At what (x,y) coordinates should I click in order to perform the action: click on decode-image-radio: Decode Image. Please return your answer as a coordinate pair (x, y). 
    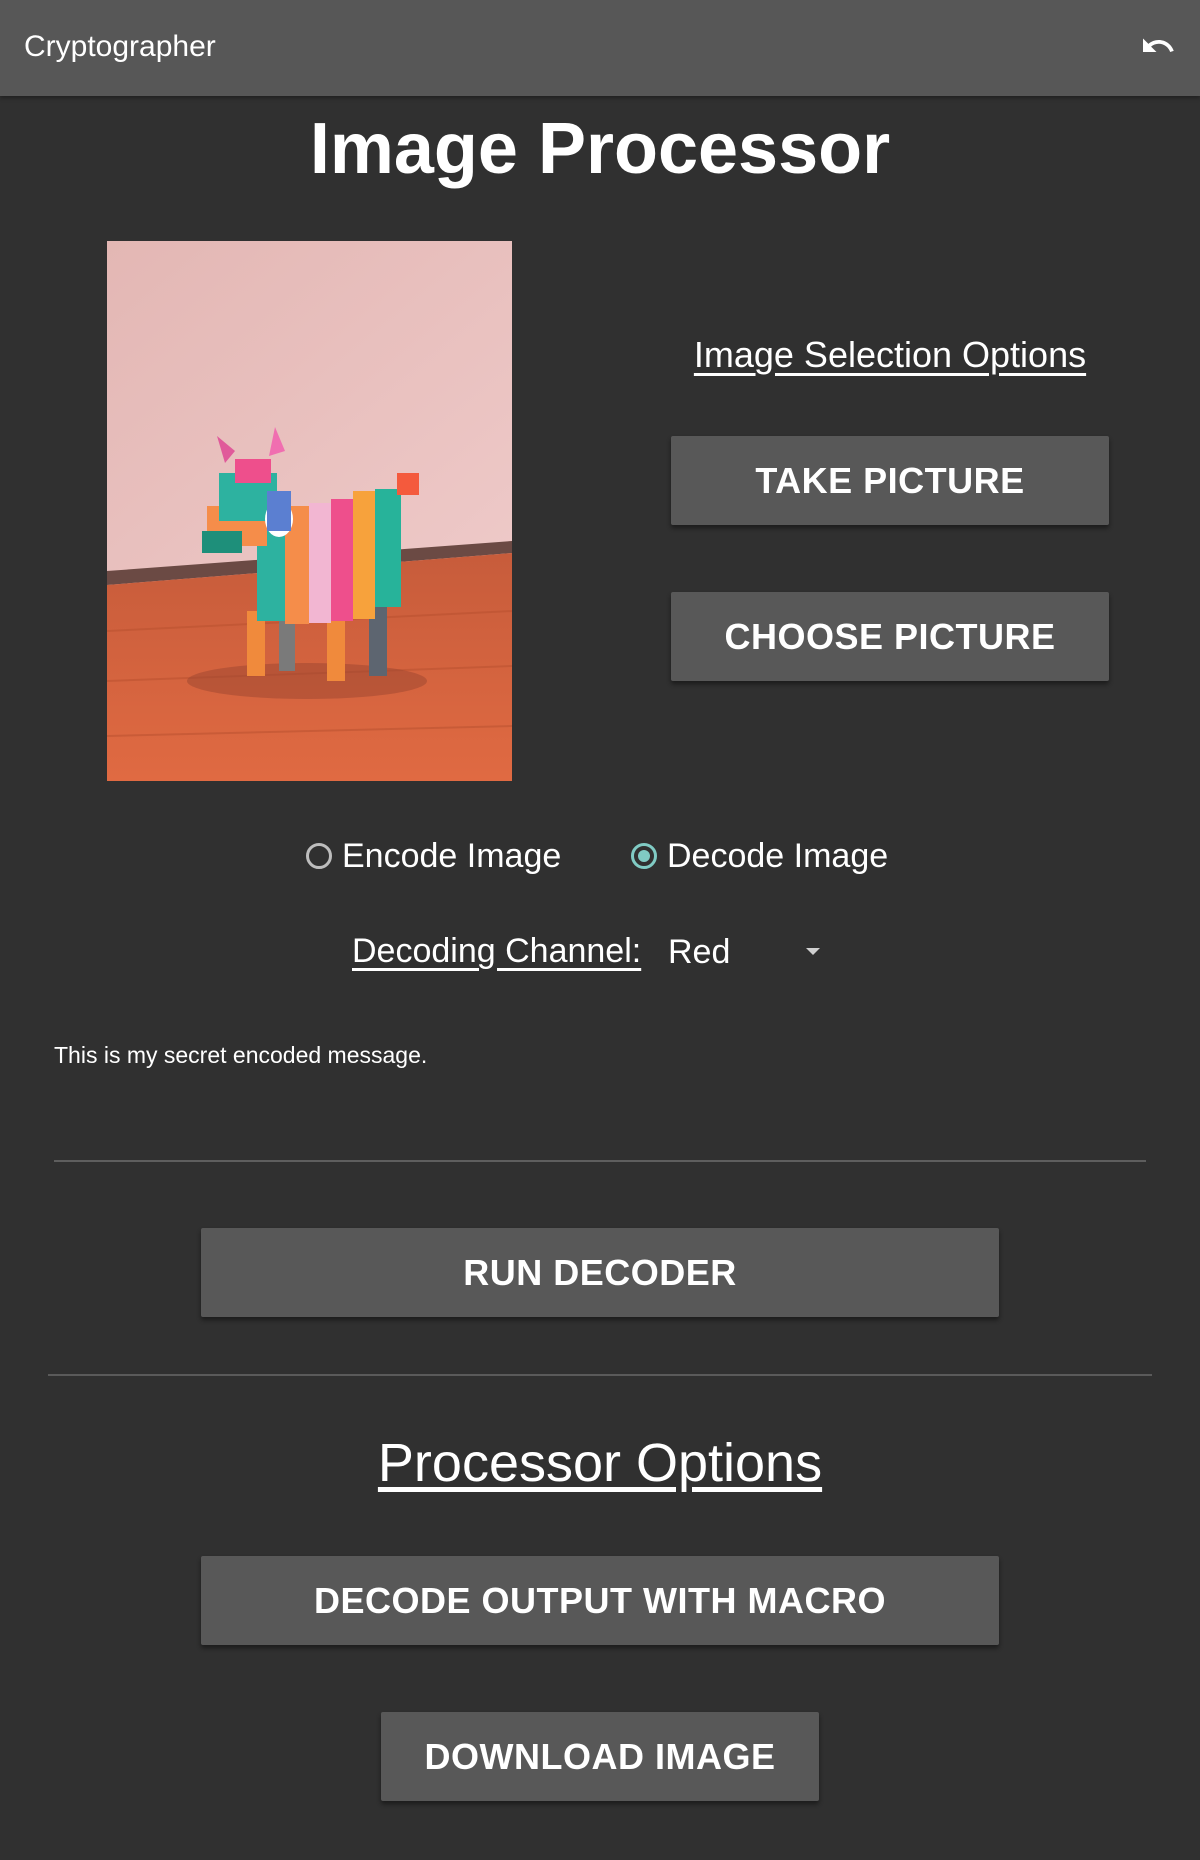
    Looking at the image, I should click on (759, 856).